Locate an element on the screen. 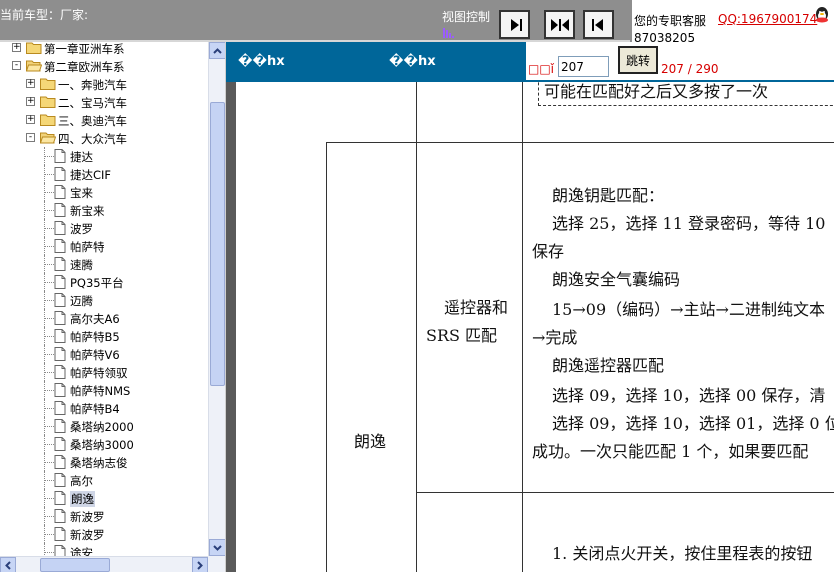  qq-link: QQ:1967900174 is located at coordinates (767, 19).